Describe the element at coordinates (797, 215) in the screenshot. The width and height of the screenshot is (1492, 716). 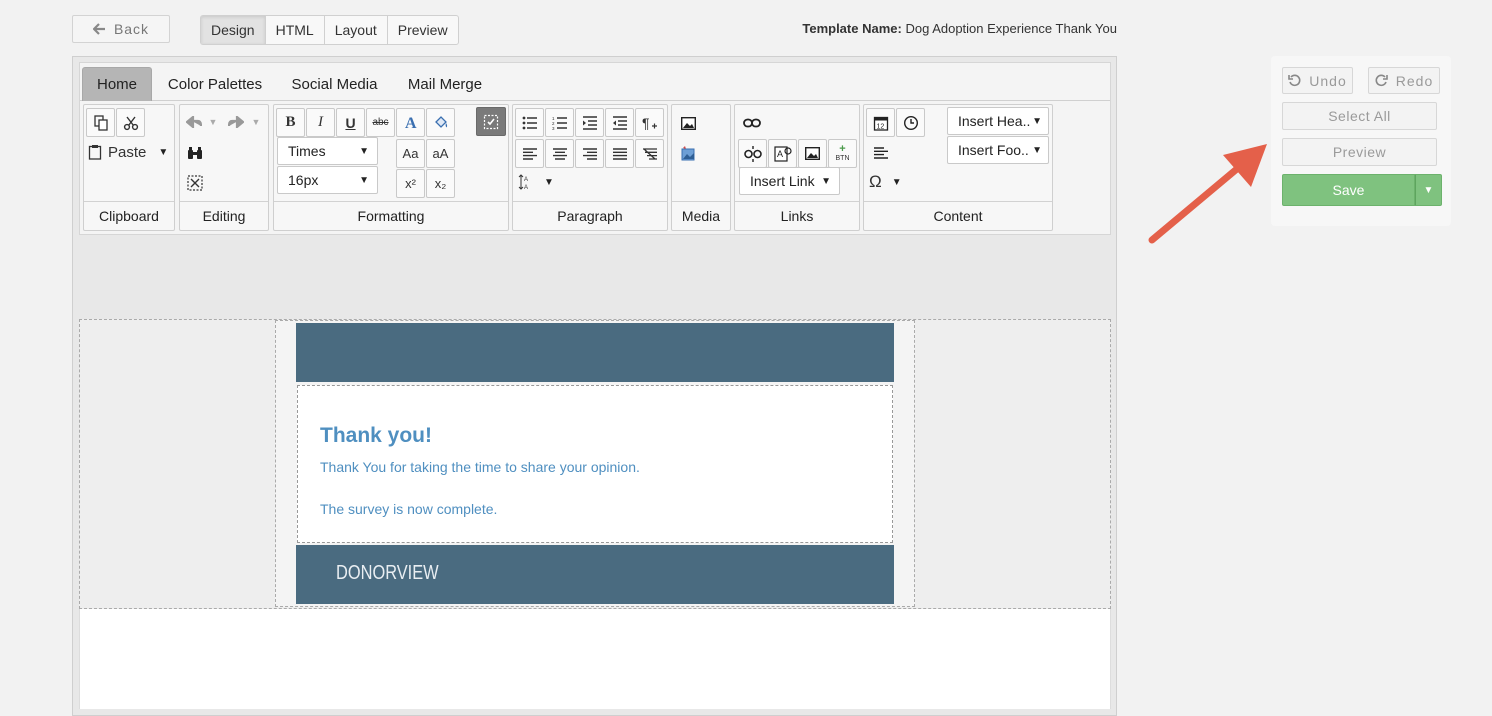
I see `group-links-label: Links` at that location.